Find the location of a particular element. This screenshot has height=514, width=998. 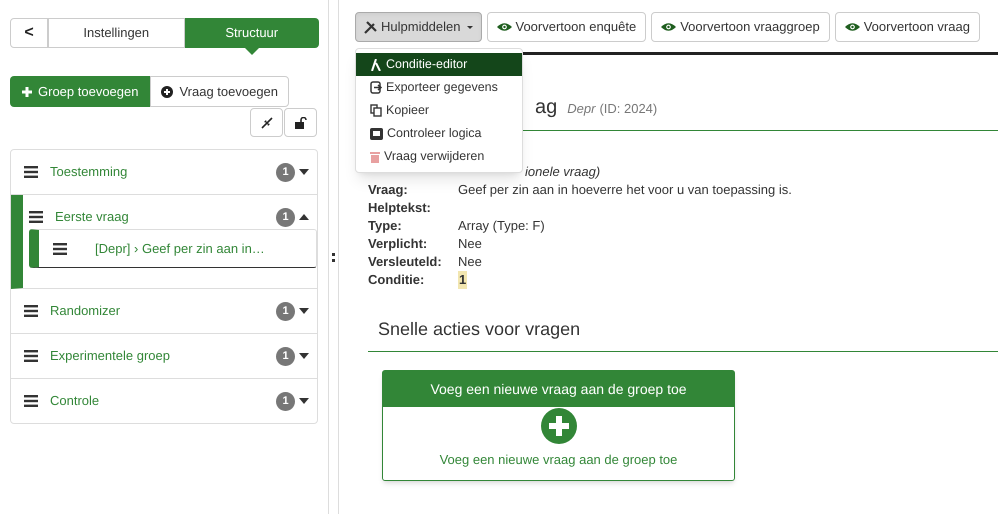

preview-button: Voorvertoon vraaggroep is located at coordinates (740, 27).